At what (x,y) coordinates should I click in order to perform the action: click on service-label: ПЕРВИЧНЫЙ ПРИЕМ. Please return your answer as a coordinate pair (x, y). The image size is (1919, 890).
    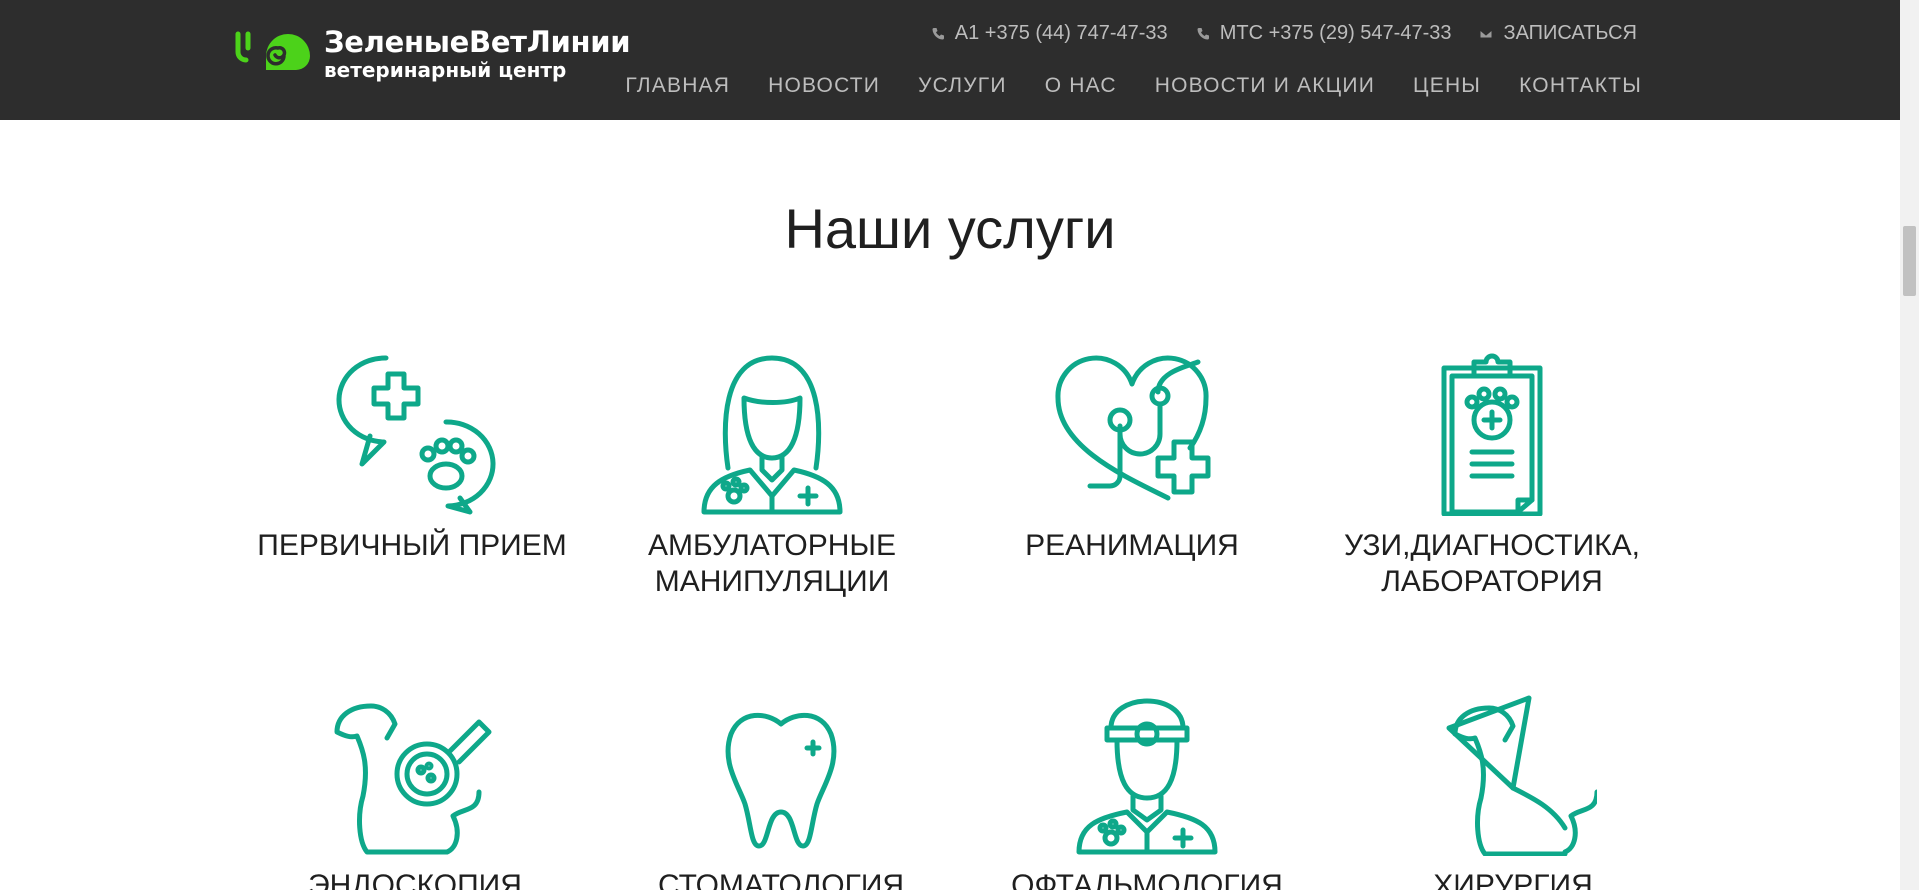
    Looking at the image, I should click on (412, 545).